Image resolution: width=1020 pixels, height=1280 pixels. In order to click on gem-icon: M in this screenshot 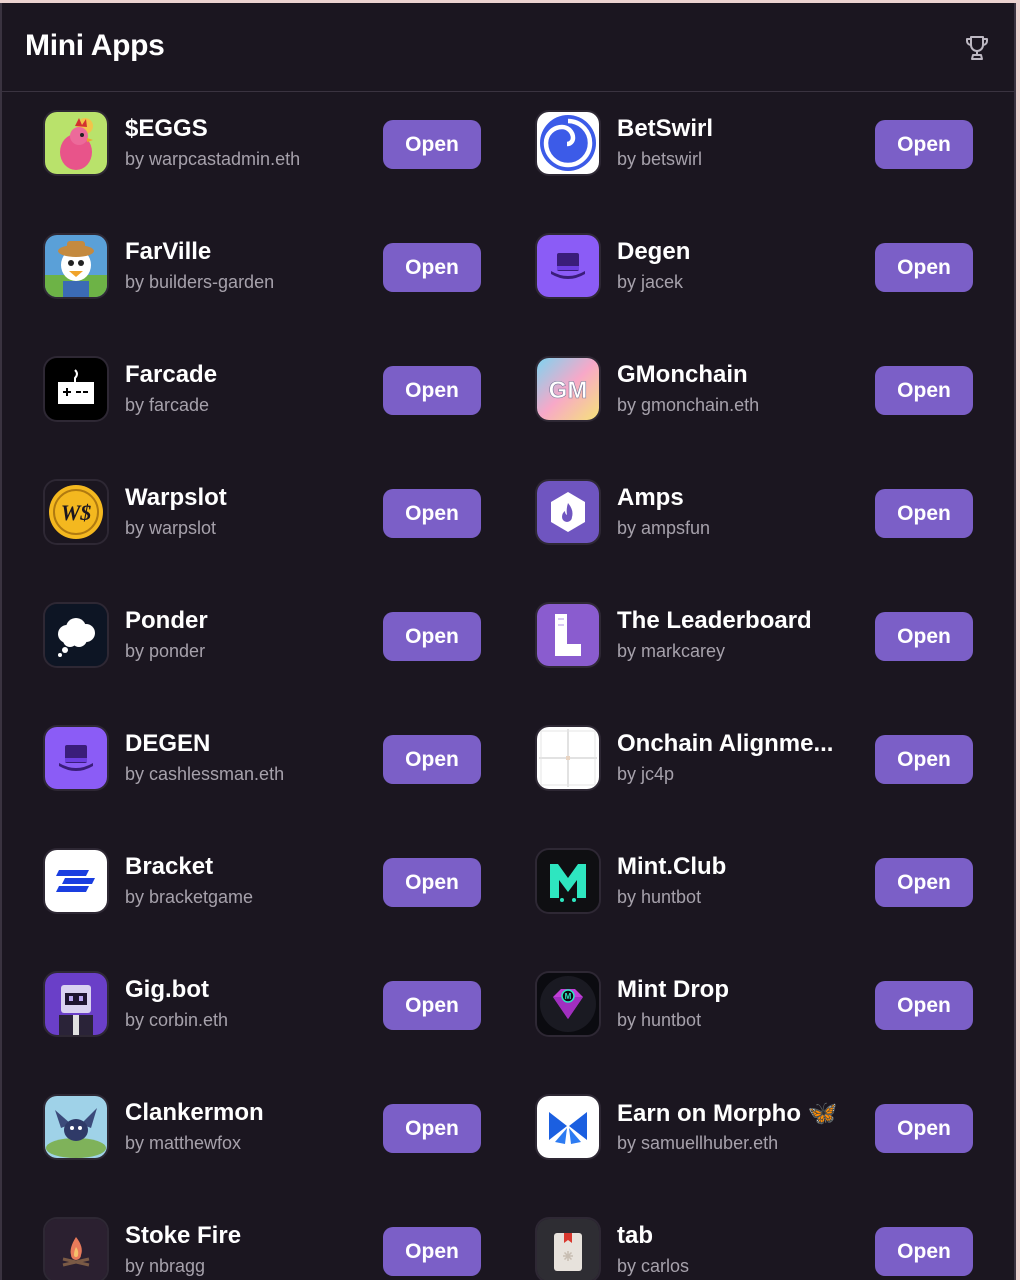, I will do `click(568, 1004)`.